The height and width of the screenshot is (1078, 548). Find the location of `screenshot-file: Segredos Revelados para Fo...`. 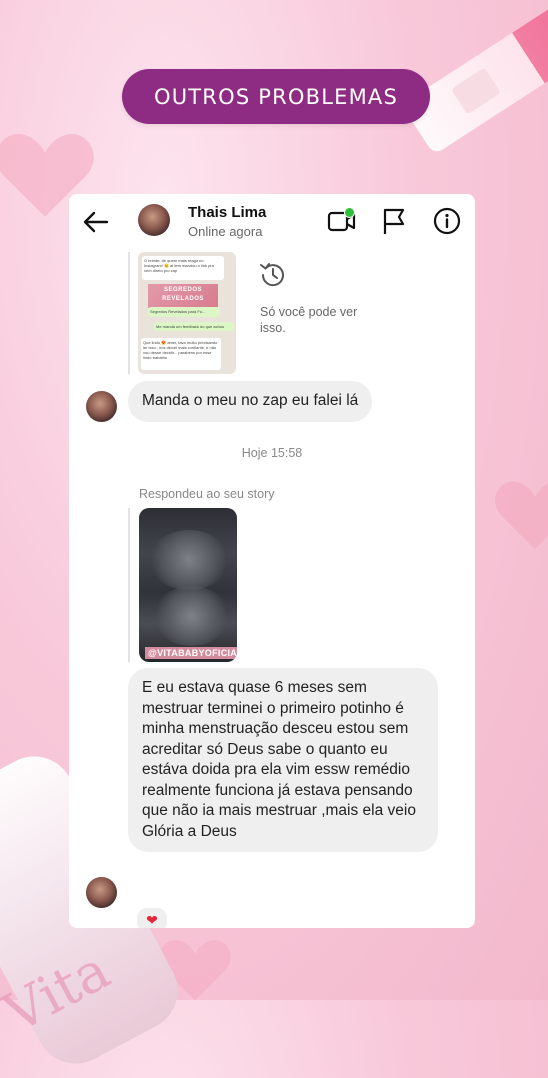

screenshot-file: Segredos Revelados para Fo... is located at coordinates (184, 312).